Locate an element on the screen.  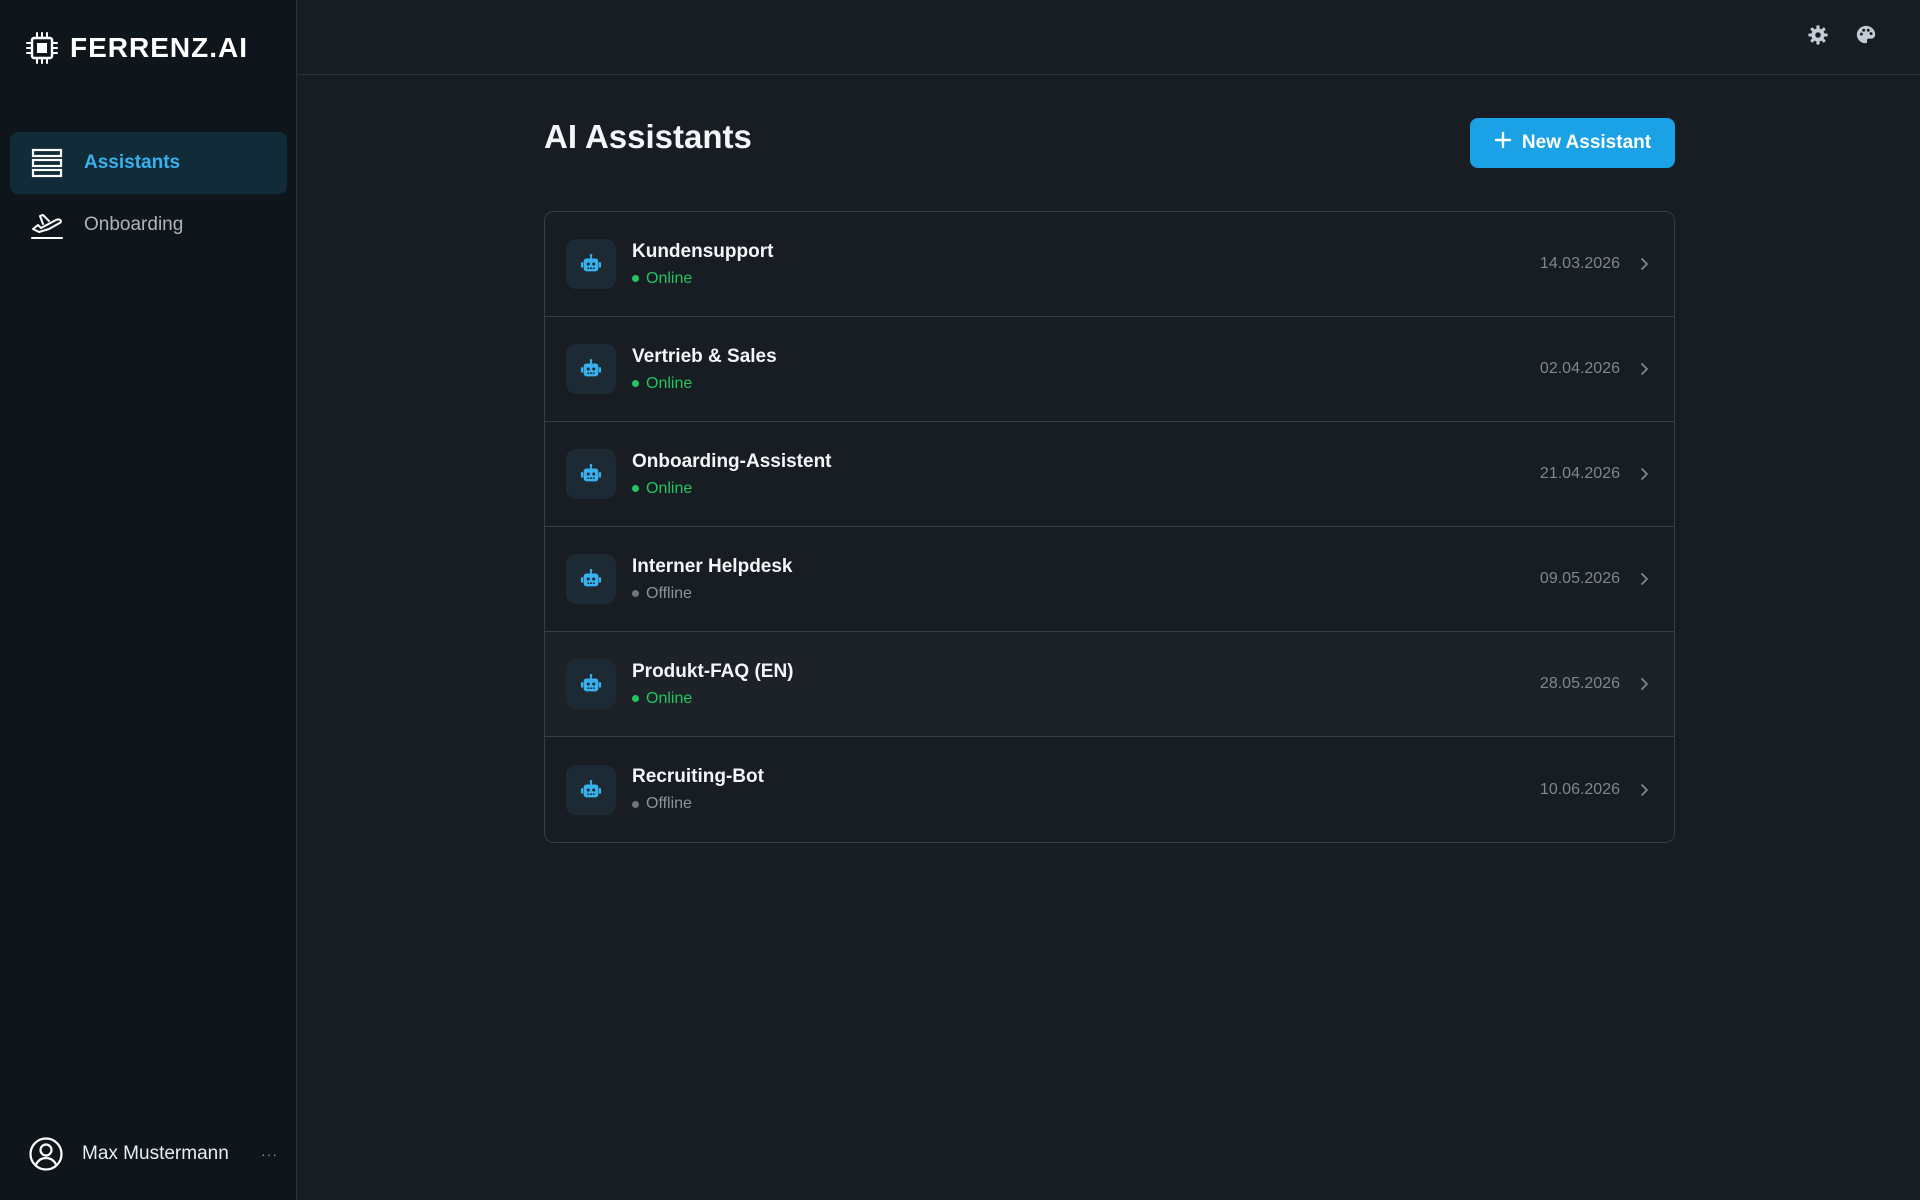
sidebar-item-label: Onboarding is located at coordinates (134, 224).